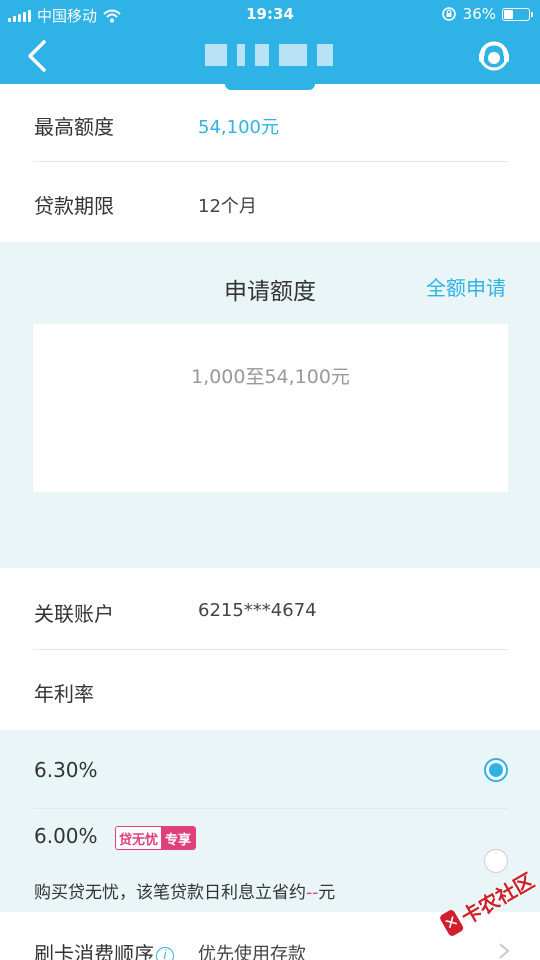  What do you see at coordinates (139, 838) in the screenshot?
I see `badge-text: 贷无忧` at bounding box center [139, 838].